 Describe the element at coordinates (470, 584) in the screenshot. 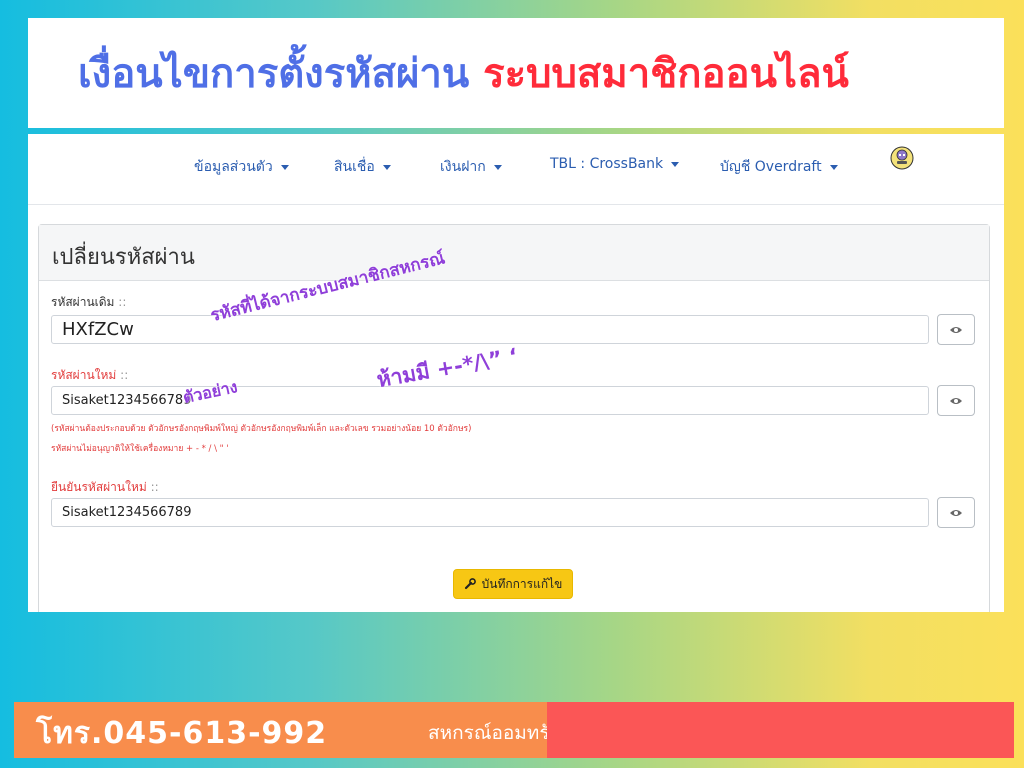

I see `wrench-icon` at that location.